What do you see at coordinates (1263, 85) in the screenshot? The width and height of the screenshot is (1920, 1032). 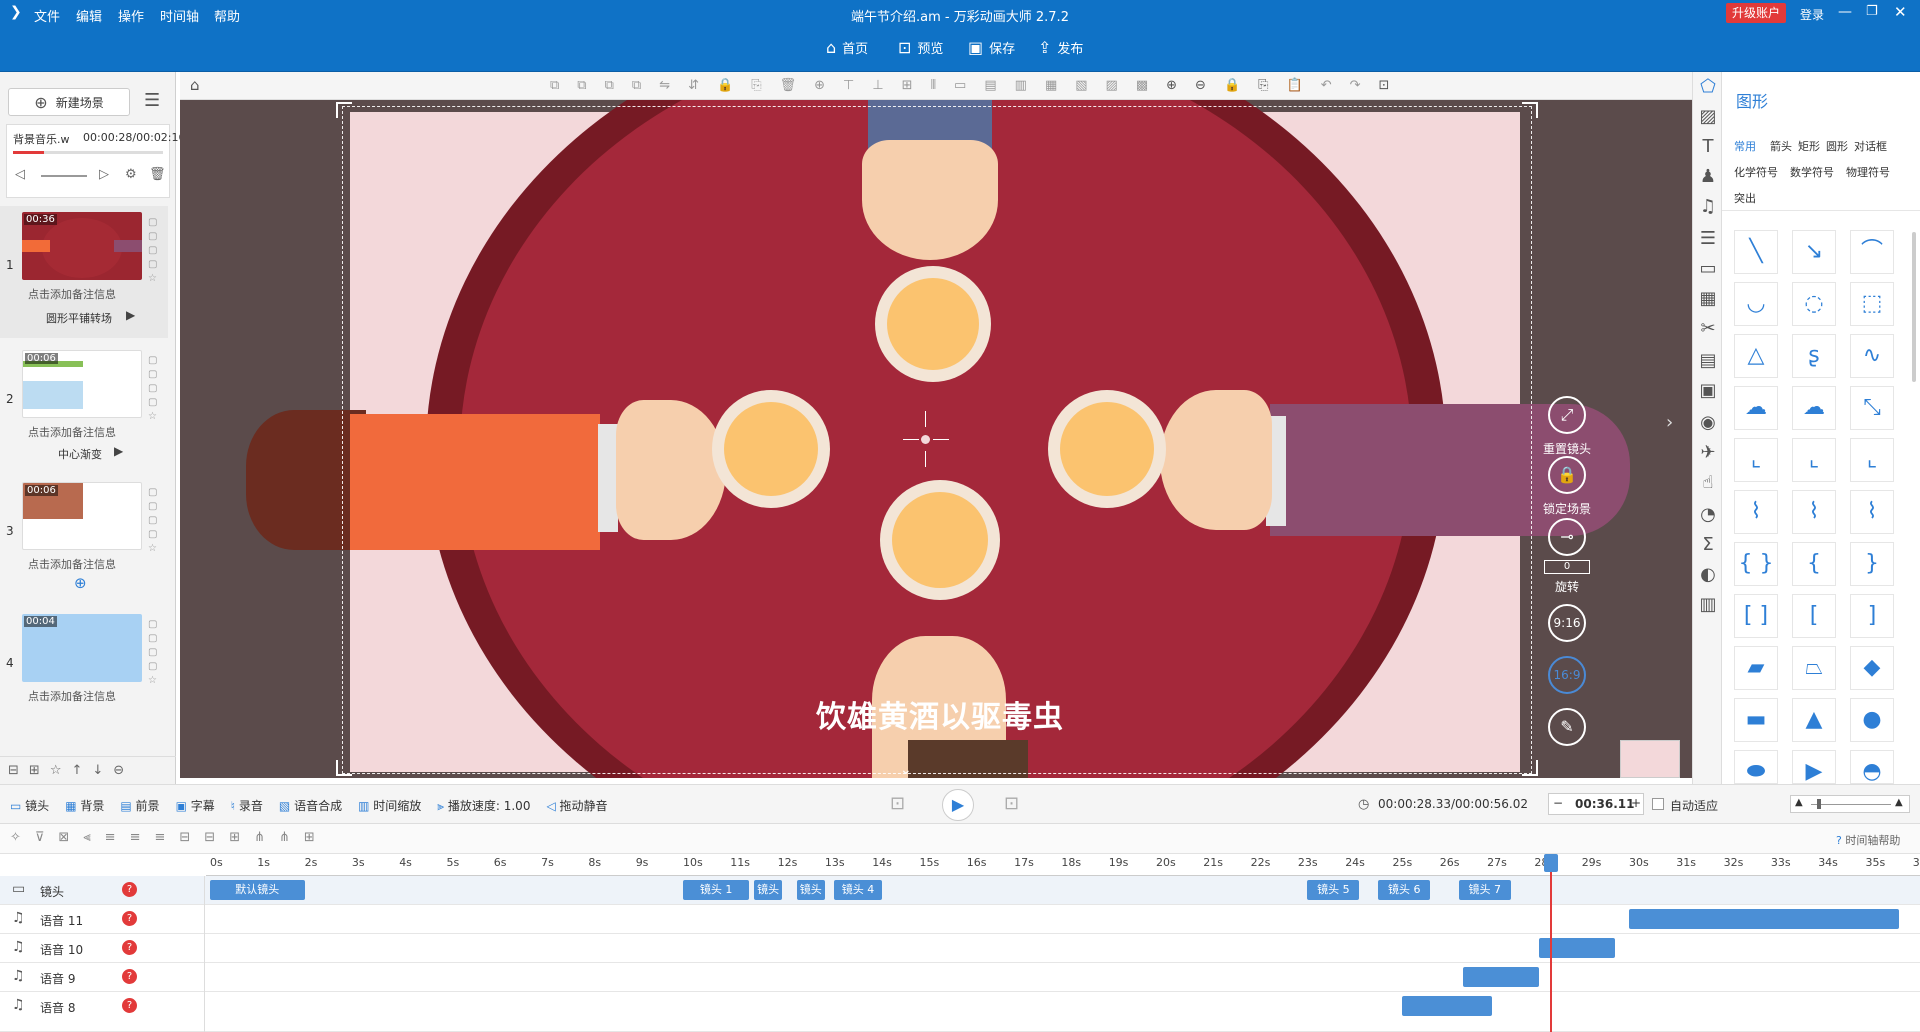 I see `copy-icon: ⎘` at bounding box center [1263, 85].